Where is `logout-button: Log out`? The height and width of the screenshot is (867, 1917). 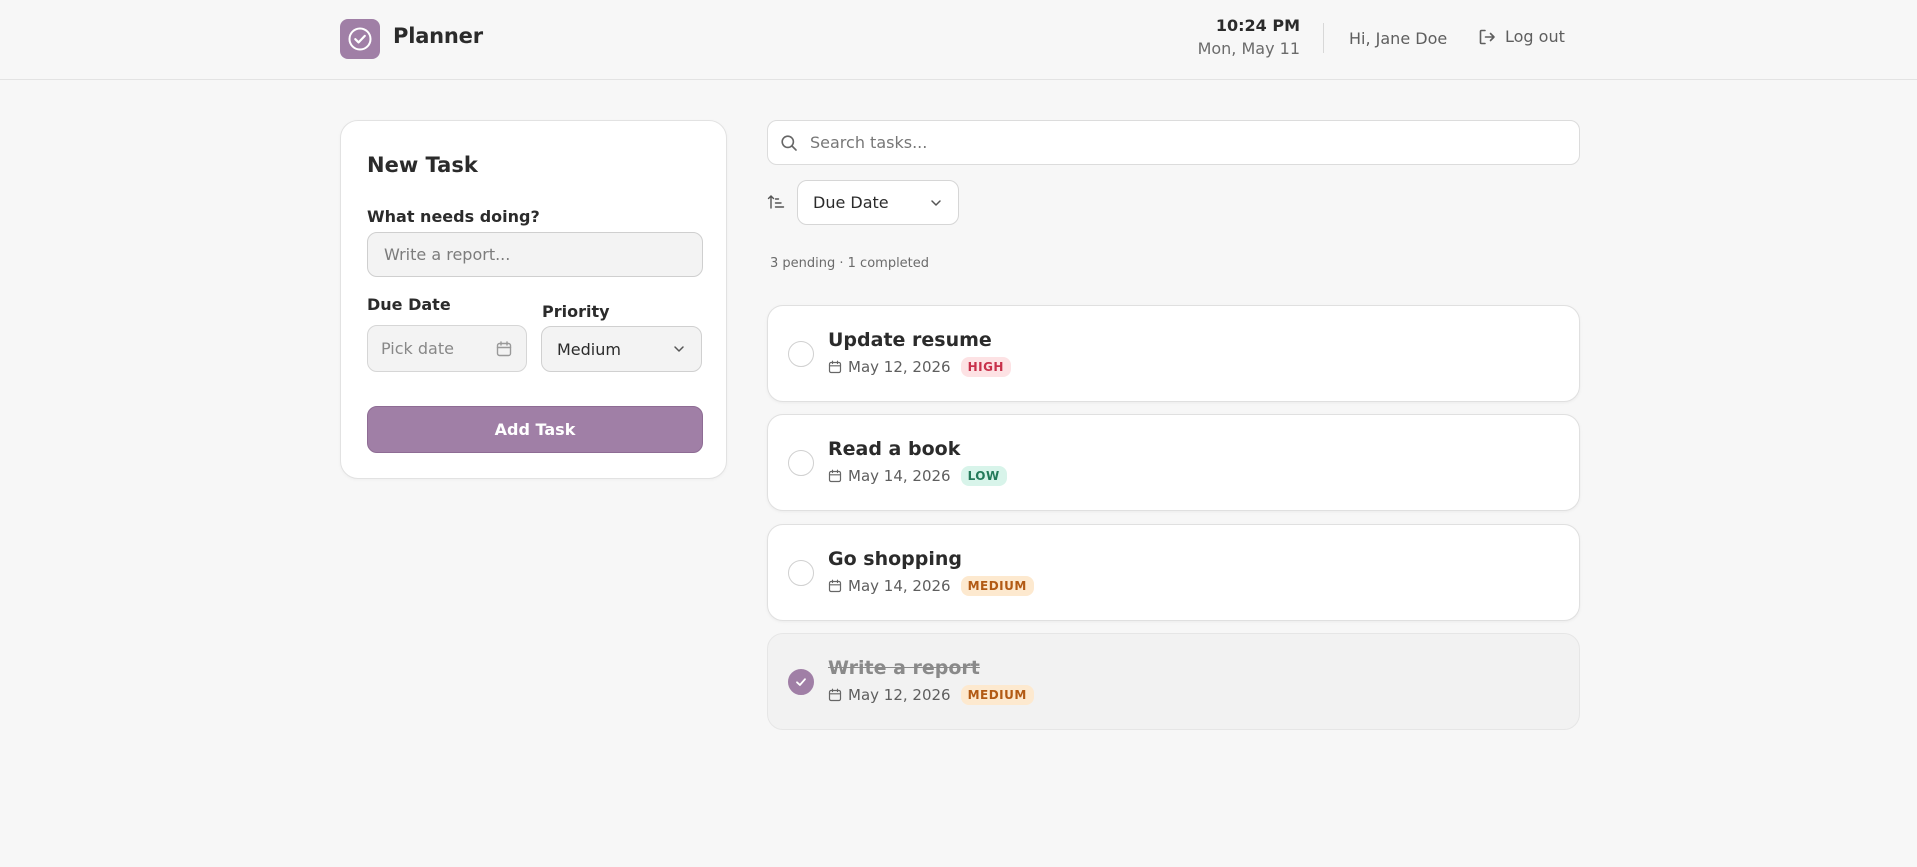 logout-button: Log out is located at coordinates (1521, 36).